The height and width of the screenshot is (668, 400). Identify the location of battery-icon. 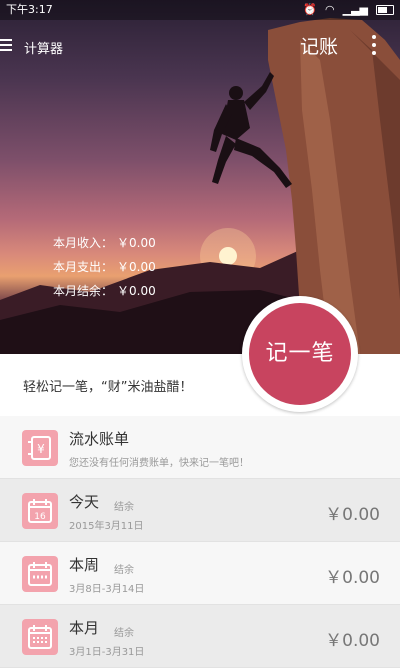
(385, 10).